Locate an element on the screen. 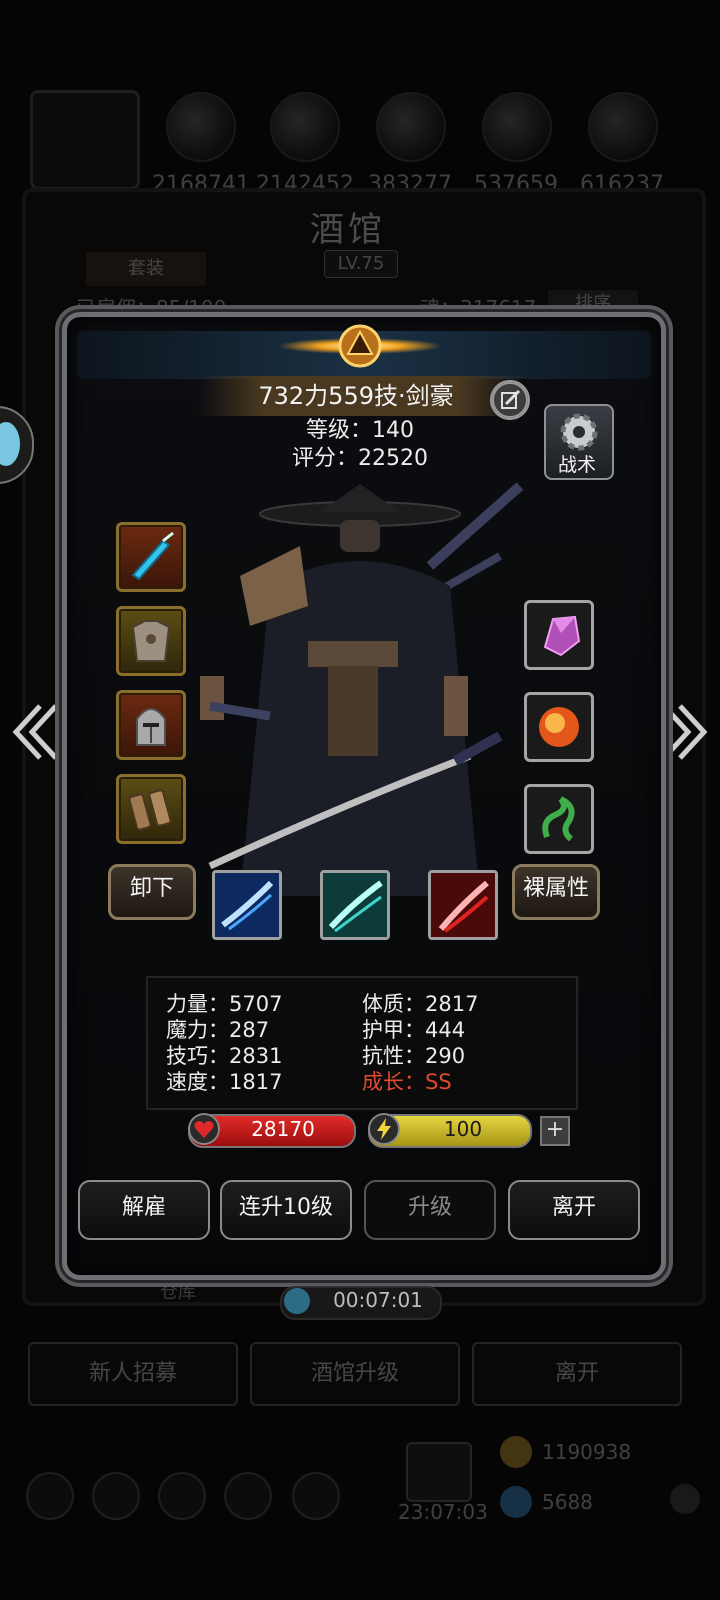 The height and width of the screenshot is (1600, 720). blue-slash-skill-icon is located at coordinates (247, 905).